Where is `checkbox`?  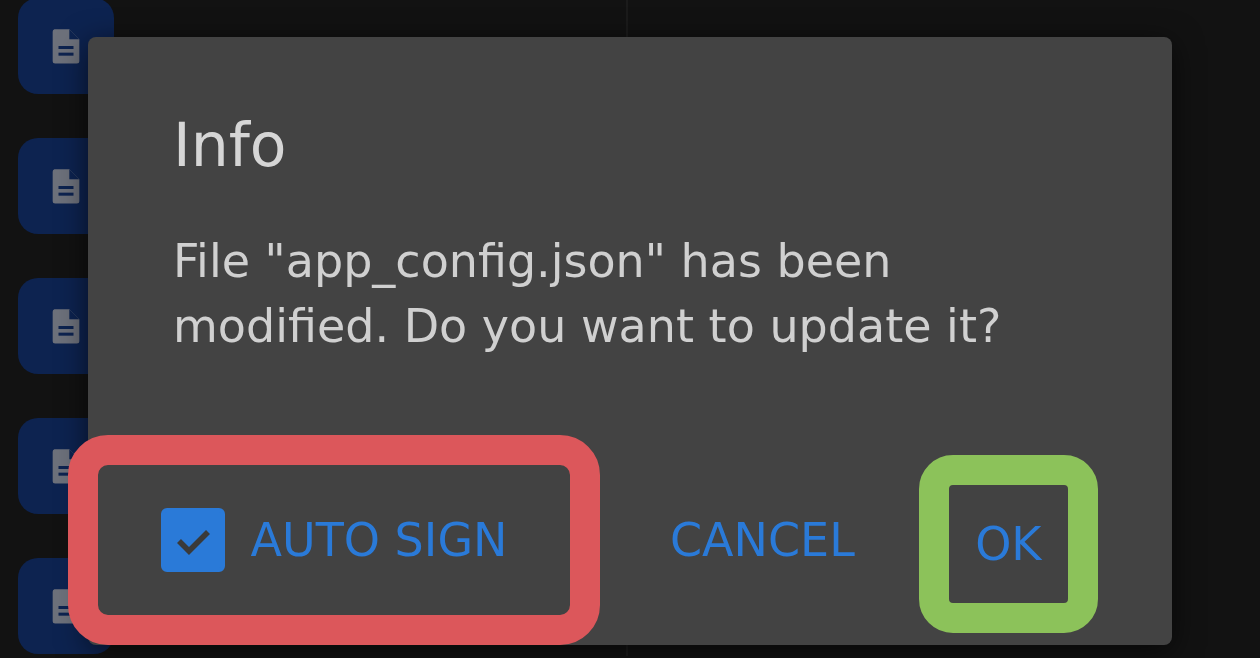
checkbox is located at coordinates (192, 540).